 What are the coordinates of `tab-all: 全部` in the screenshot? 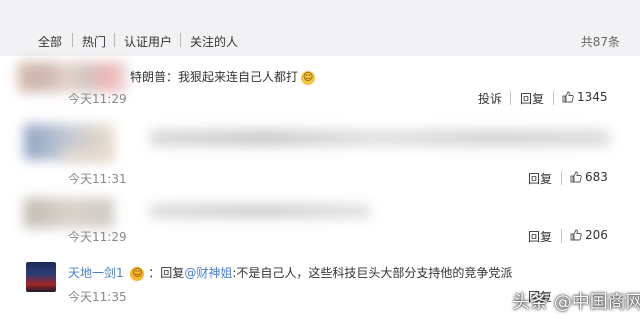 It's located at (50, 41).